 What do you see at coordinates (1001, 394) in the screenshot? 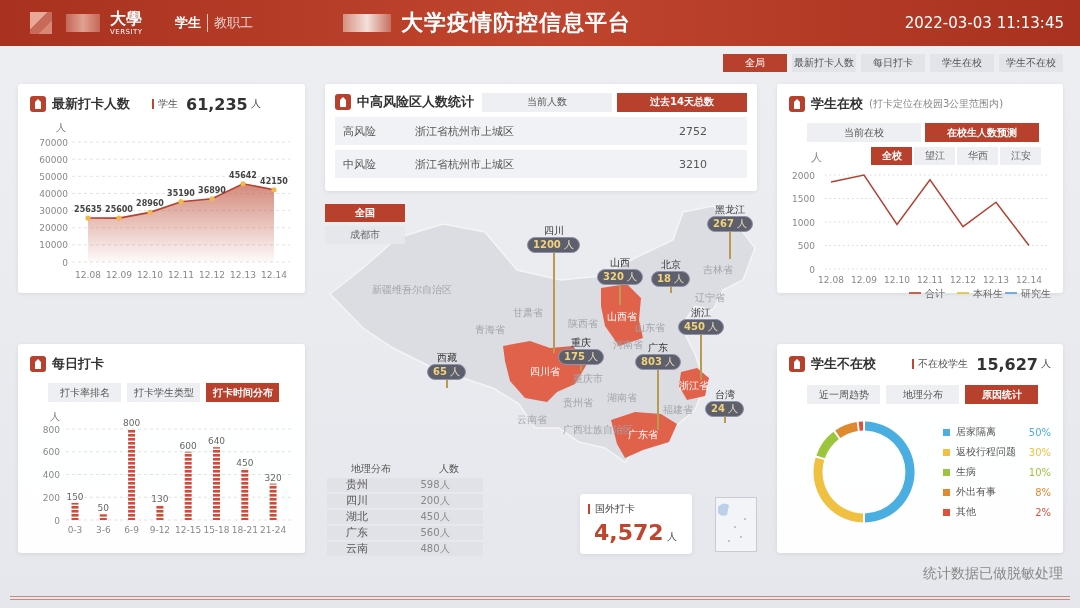
I see `chart-tab: 原因统计` at bounding box center [1001, 394].